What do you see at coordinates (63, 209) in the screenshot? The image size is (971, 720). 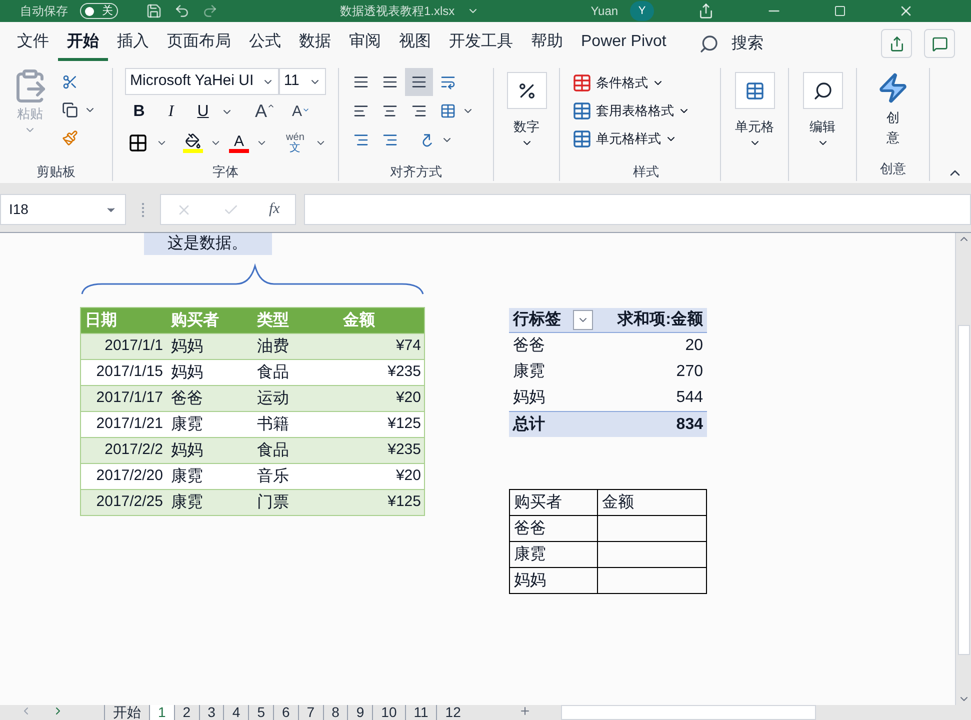 I see `name-box: I18` at bounding box center [63, 209].